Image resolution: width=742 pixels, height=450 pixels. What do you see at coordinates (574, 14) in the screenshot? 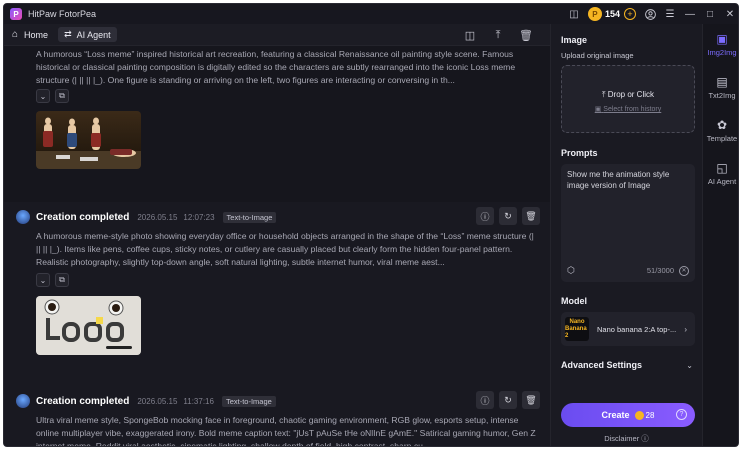
I see `message-icon: ◫` at bounding box center [574, 14].